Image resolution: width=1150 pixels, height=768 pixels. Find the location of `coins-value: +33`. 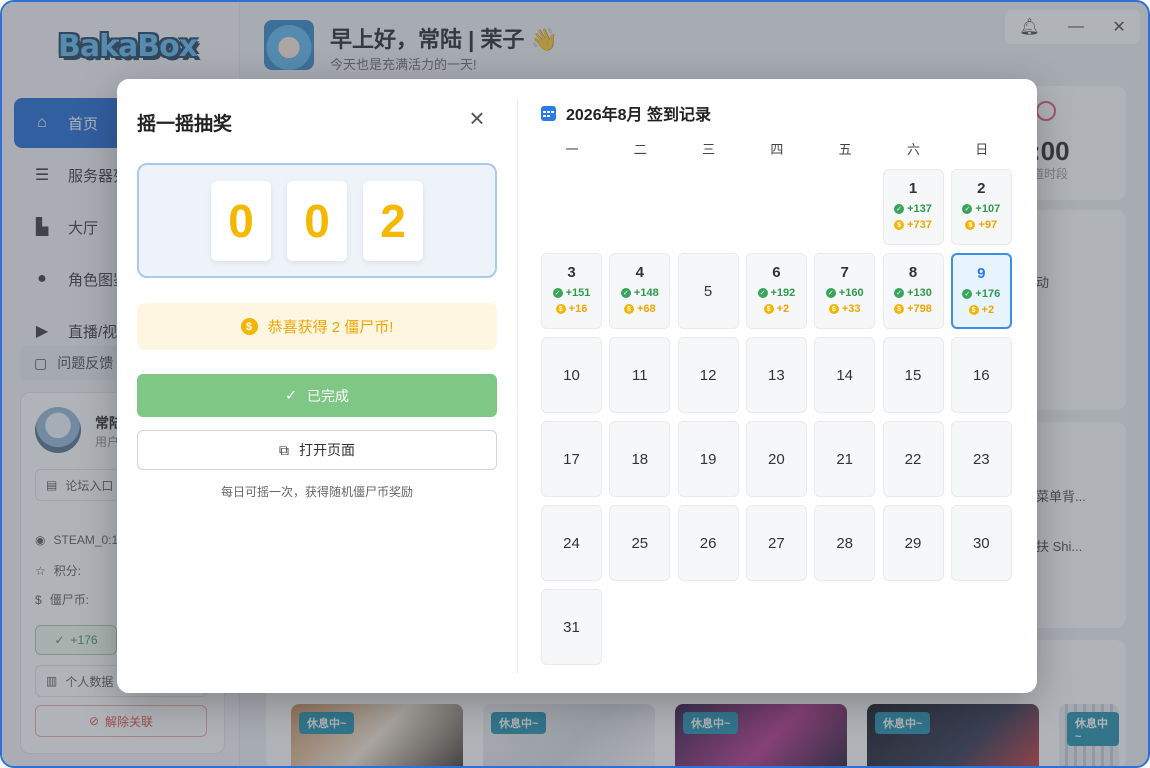

coins-value: +33 is located at coordinates (851, 309).